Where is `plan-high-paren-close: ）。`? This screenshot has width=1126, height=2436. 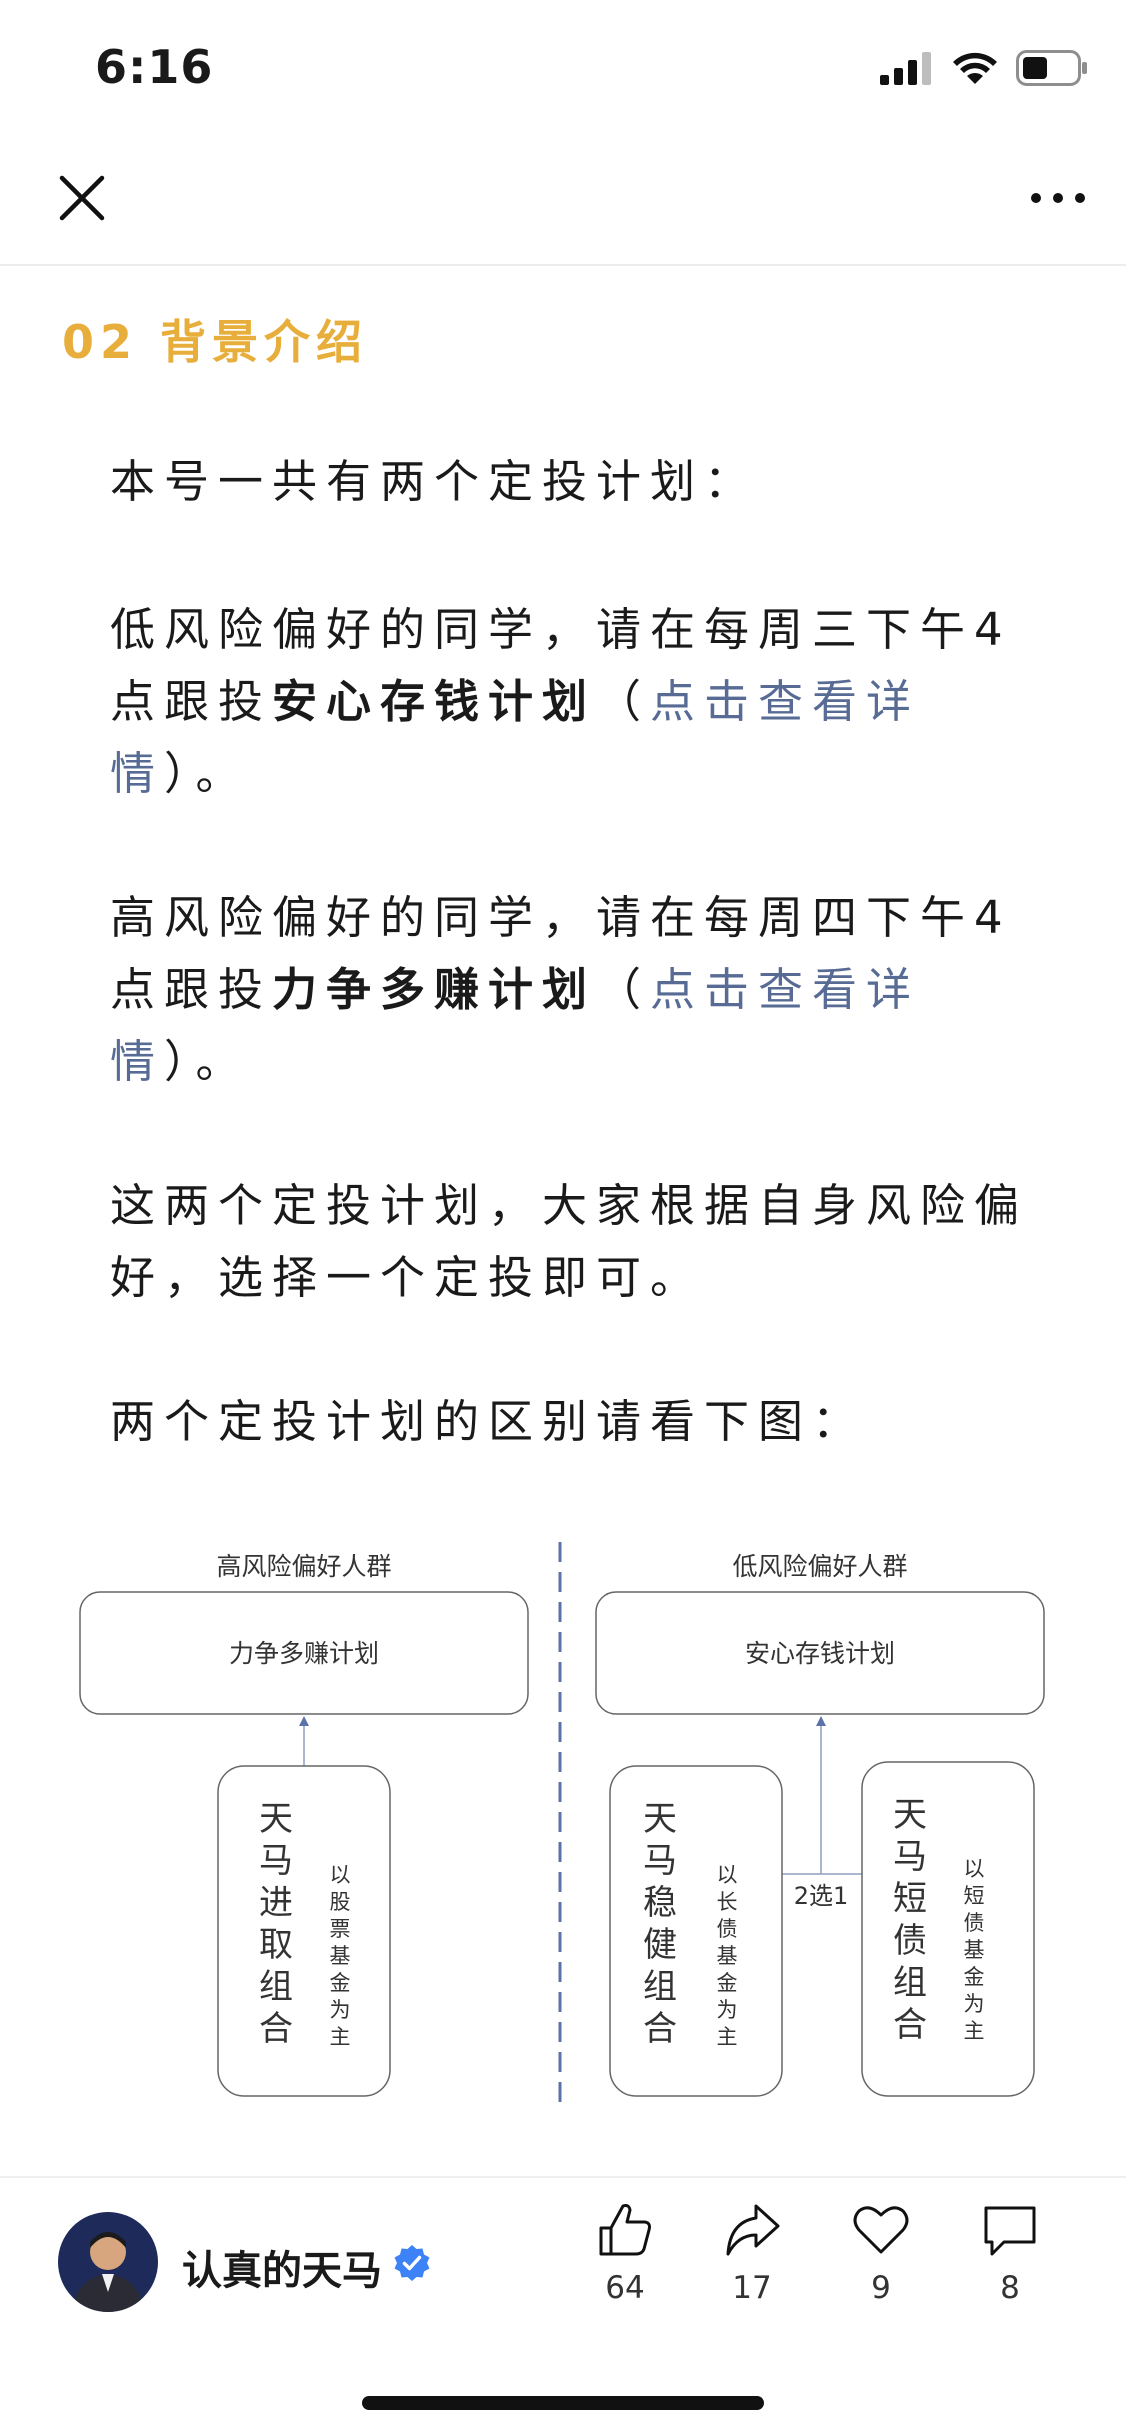
plan-high-paren-close: ）。 is located at coordinates (207, 1061).